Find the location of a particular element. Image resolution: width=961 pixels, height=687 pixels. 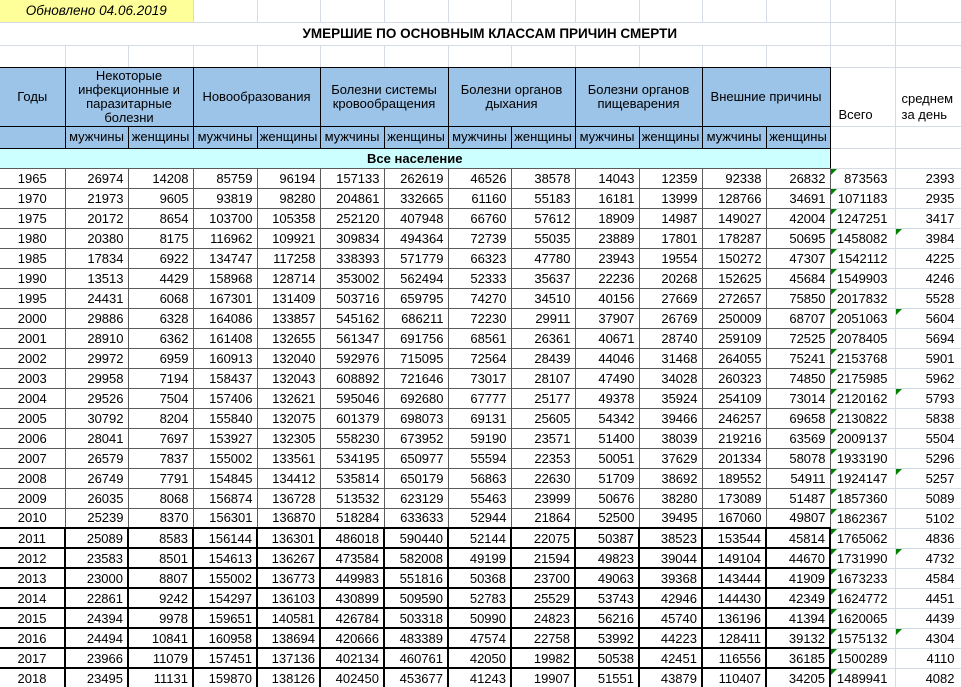

total-cell: 1071183 is located at coordinates (863, 198).